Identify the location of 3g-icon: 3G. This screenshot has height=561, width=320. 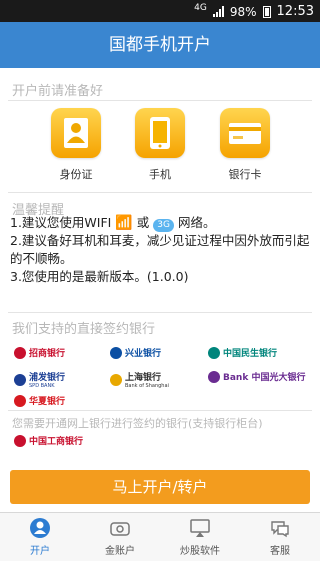
(163, 225).